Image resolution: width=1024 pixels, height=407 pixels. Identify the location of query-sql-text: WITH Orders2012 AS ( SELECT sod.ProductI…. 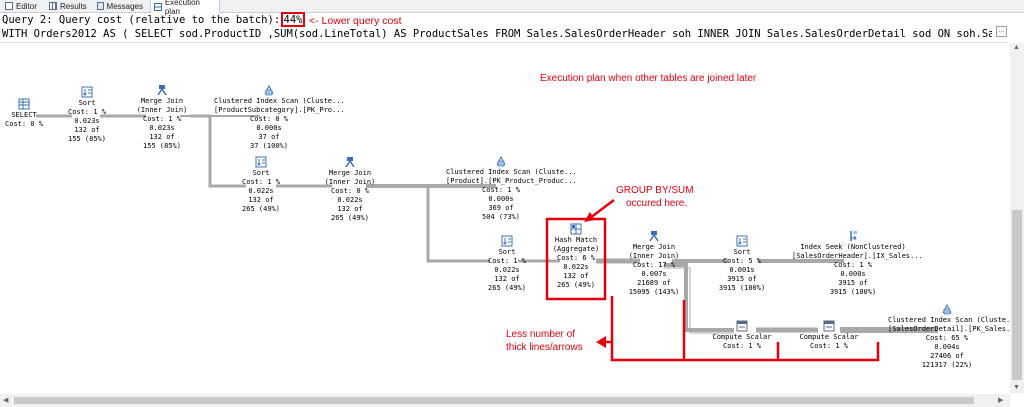
(497, 34).